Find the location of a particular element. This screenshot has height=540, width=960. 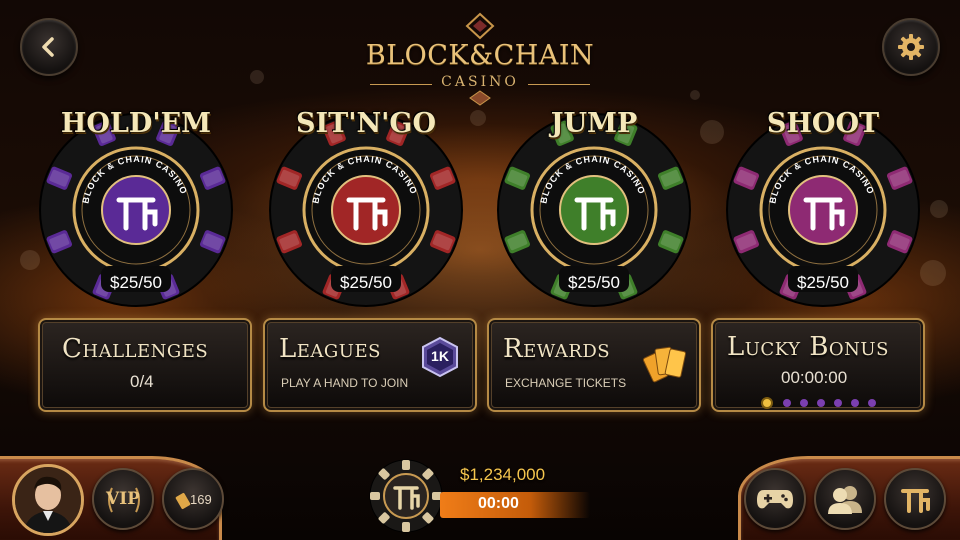

logo-subtitle: CASINO is located at coordinates (480, 82).